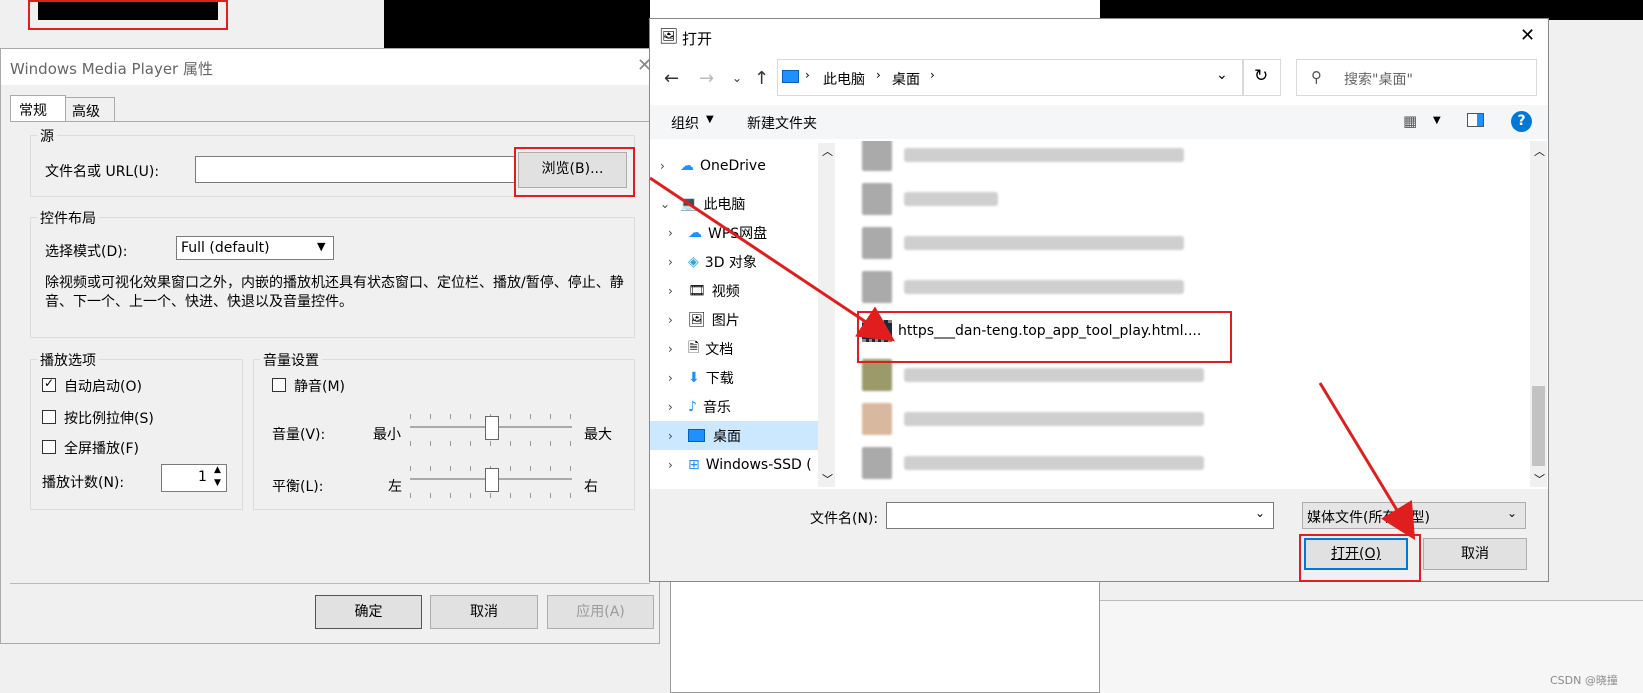 The height and width of the screenshot is (693, 1643). What do you see at coordinates (1584, 680) in the screenshot?
I see `watermark: CSDN @晓撞` at bounding box center [1584, 680].